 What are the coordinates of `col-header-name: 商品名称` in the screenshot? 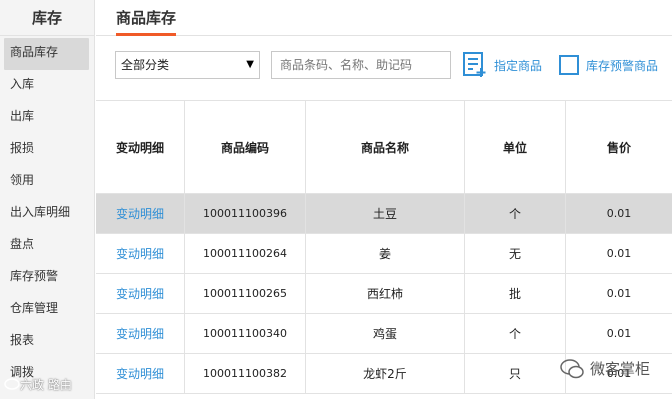 It's located at (385, 147).